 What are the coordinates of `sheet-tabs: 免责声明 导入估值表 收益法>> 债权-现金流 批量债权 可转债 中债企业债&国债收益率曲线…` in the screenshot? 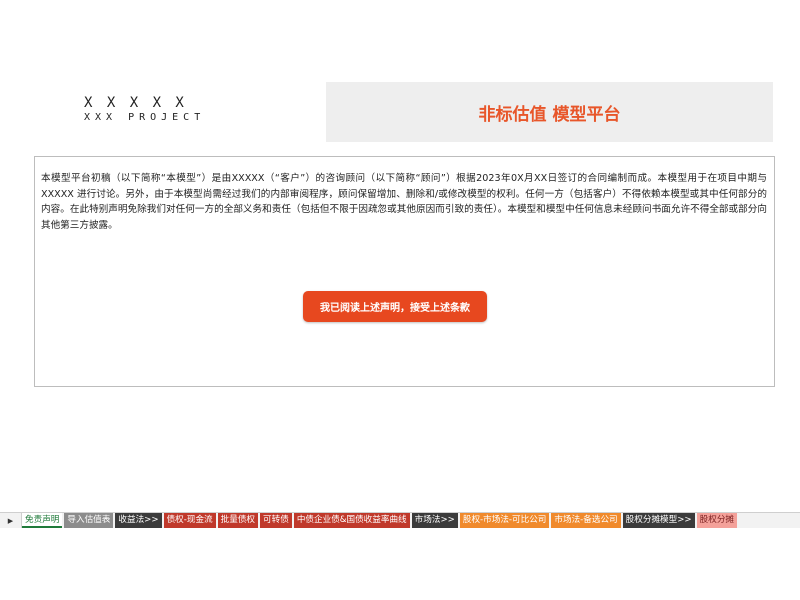 It's located at (380, 520).